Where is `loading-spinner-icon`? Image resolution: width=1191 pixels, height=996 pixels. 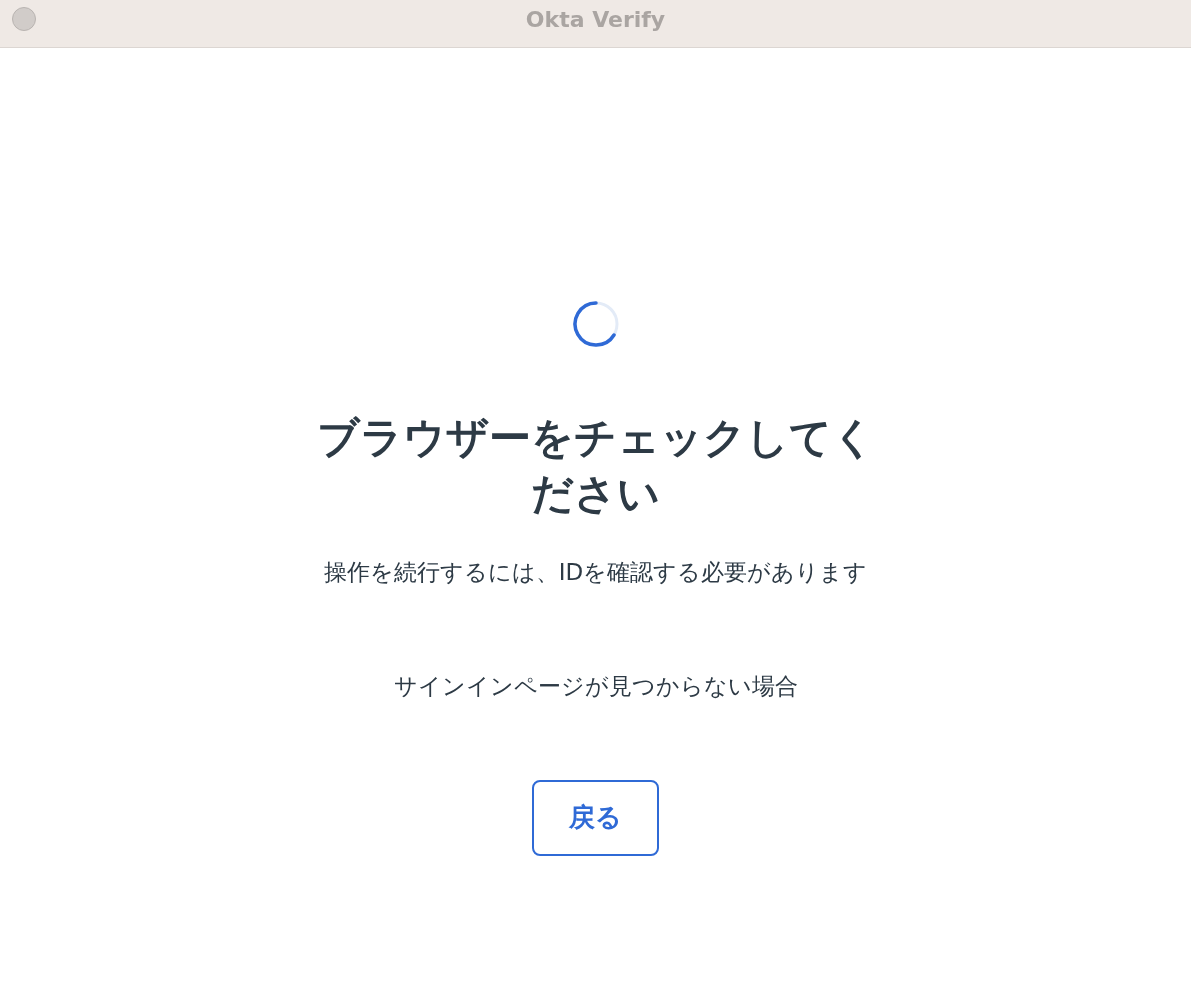 loading-spinner-icon is located at coordinates (595, 324).